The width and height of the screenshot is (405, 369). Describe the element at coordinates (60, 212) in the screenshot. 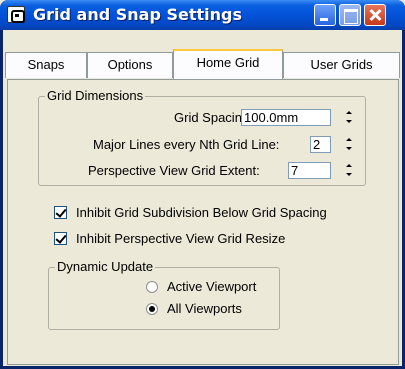

I see `inhibit-subdivision-checkbox` at that location.